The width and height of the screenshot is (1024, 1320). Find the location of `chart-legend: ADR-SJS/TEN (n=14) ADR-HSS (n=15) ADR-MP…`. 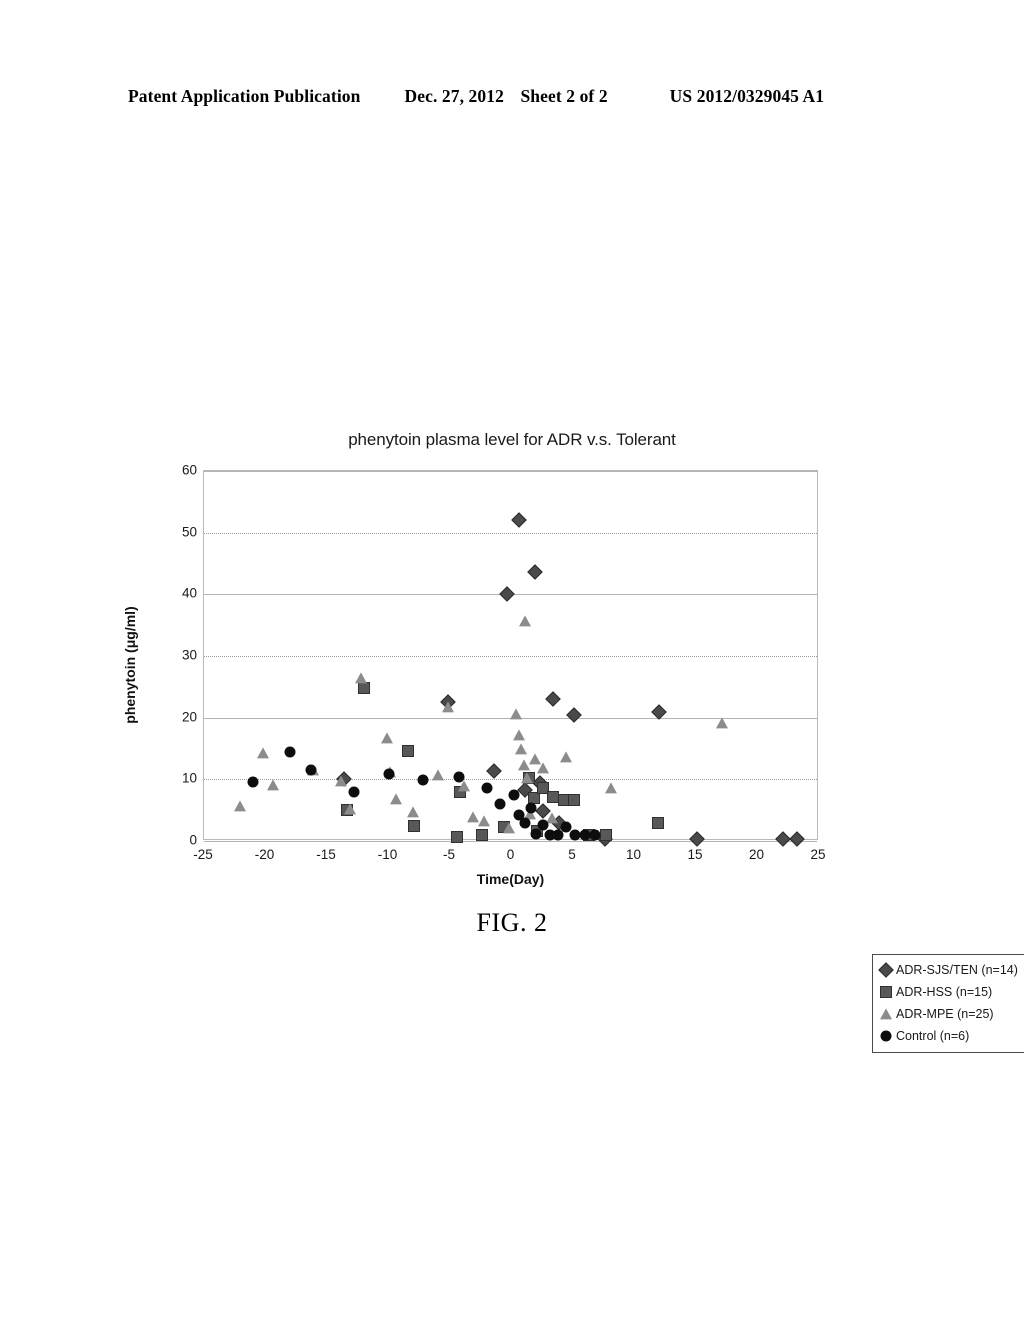

chart-legend: ADR-SJS/TEN (n=14) ADR-HSS (n=15) ADR-MP… is located at coordinates (948, 1003).